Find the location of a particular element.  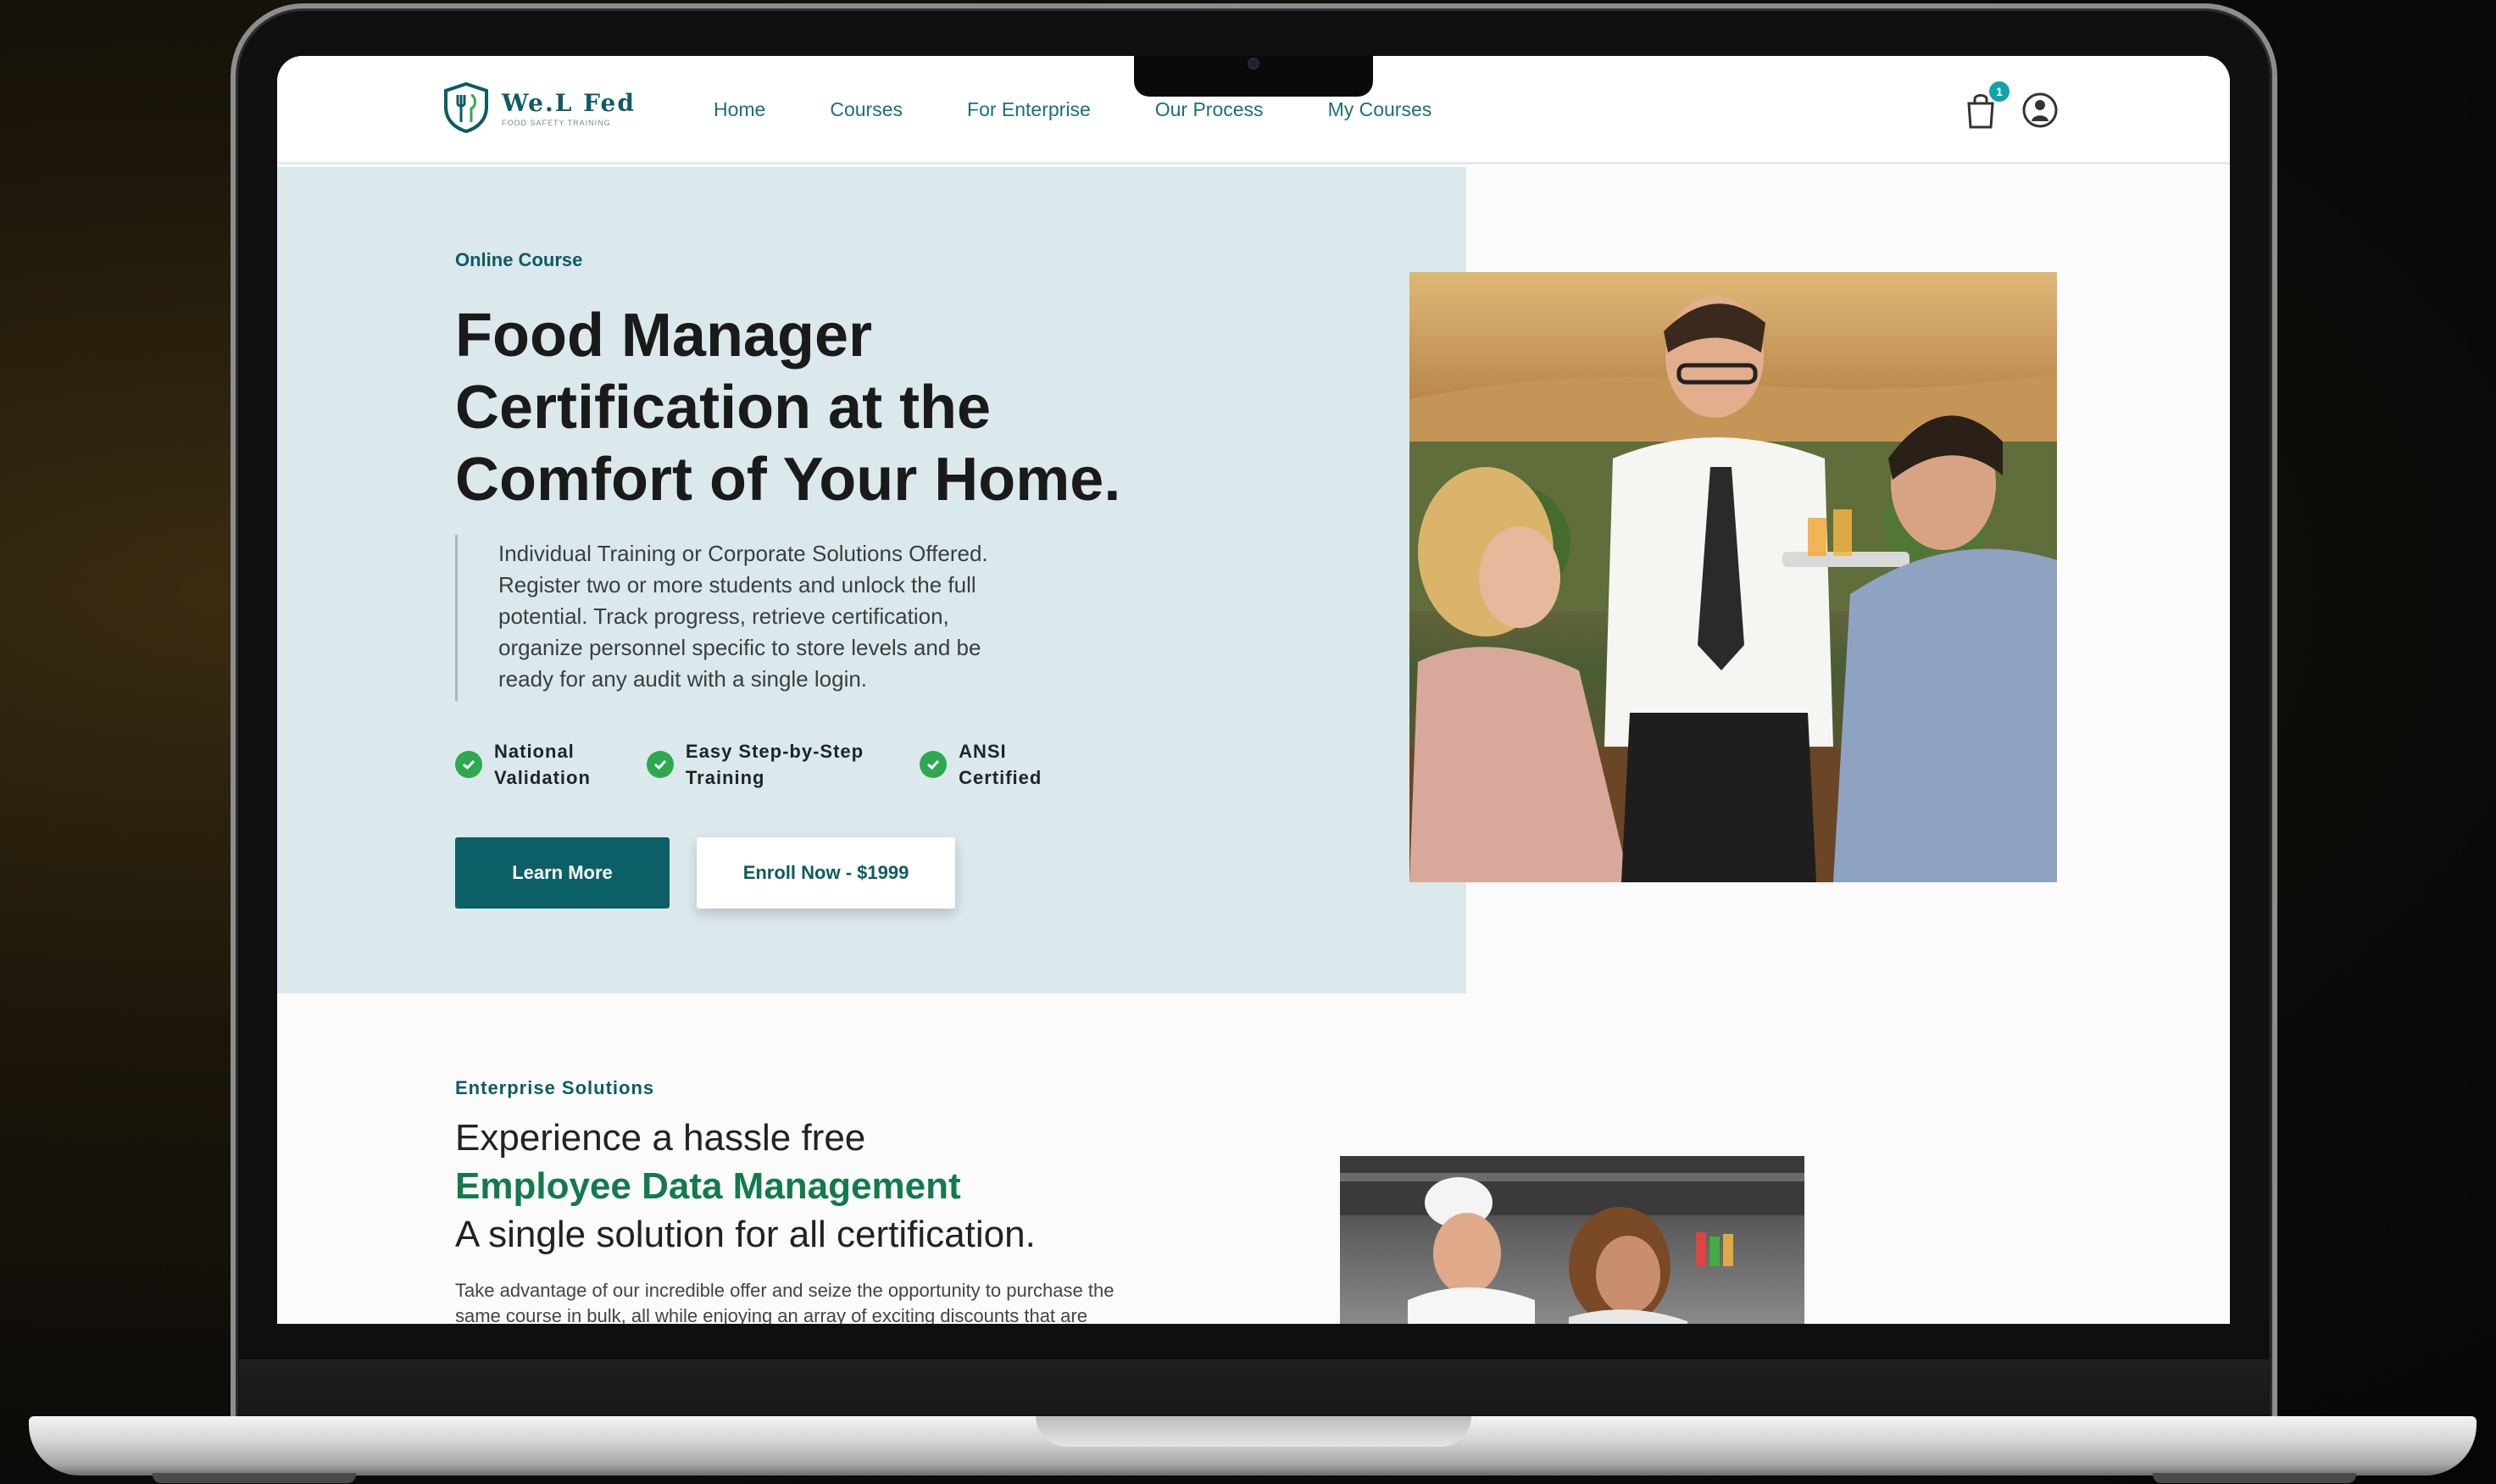

feature-item: National Validation is located at coordinates (523, 765).